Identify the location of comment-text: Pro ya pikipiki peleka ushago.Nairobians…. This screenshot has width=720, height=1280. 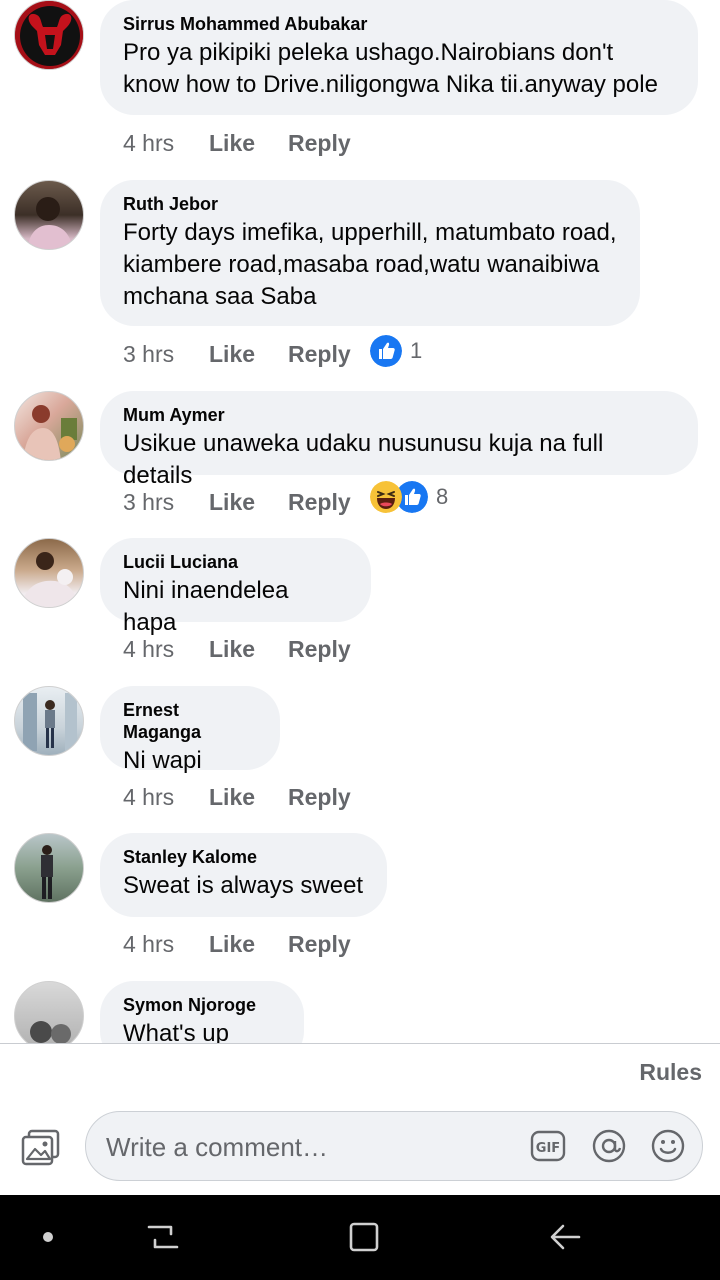
(390, 68).